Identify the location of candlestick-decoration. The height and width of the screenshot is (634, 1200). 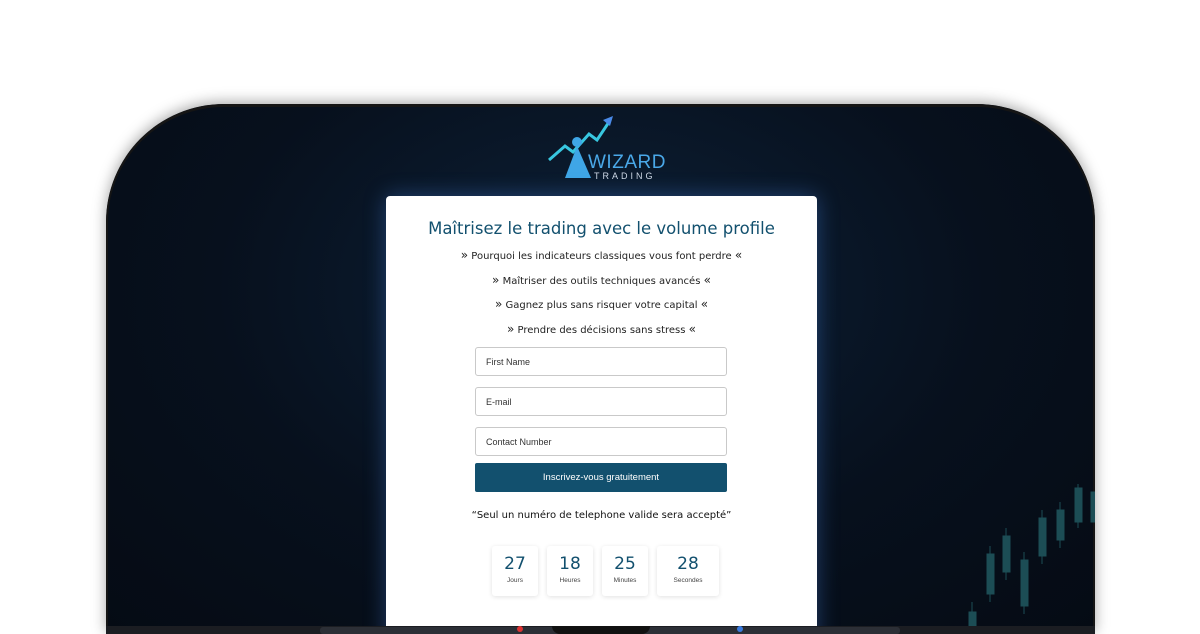
(1031, 559).